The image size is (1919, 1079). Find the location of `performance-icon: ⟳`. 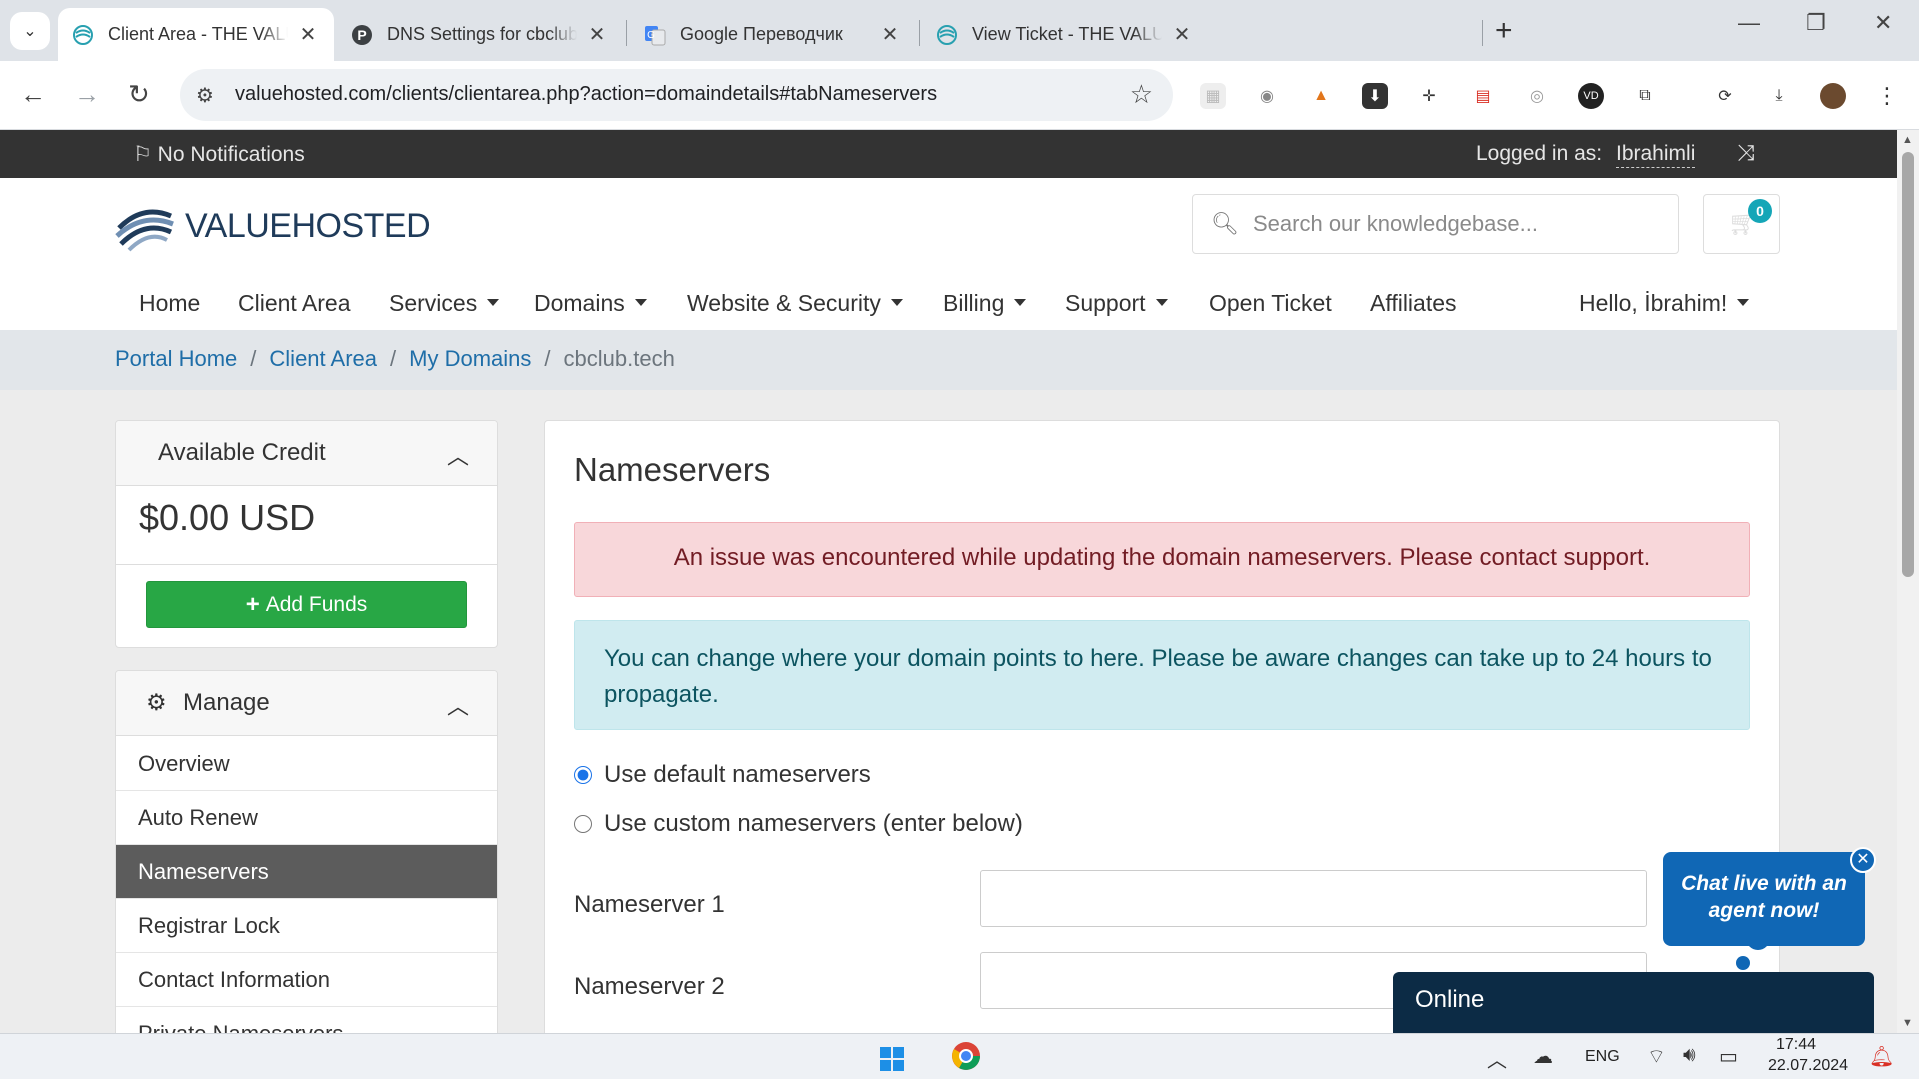

performance-icon: ⟳ is located at coordinates (1725, 96).